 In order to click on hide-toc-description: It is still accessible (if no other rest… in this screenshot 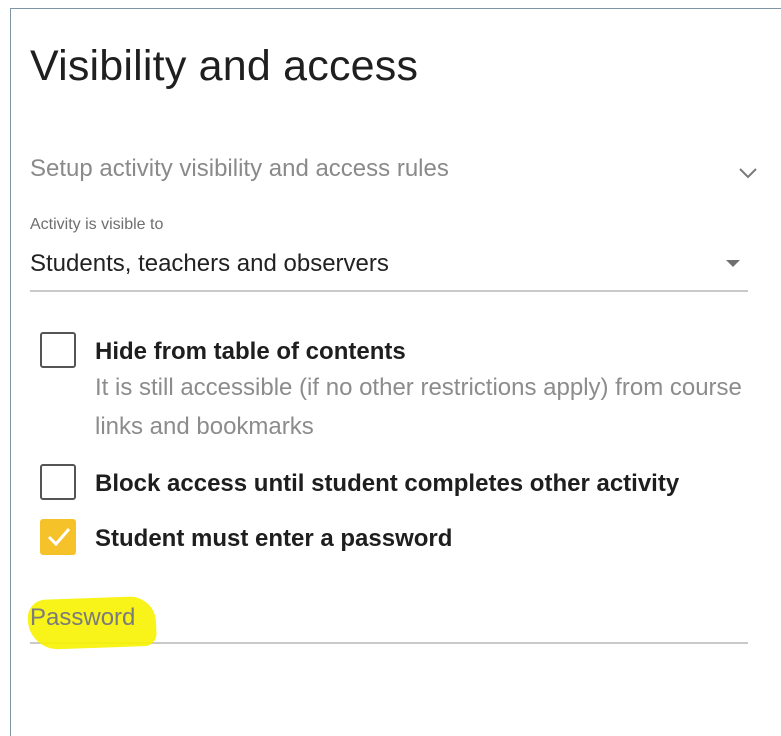, I will do `click(418, 407)`.